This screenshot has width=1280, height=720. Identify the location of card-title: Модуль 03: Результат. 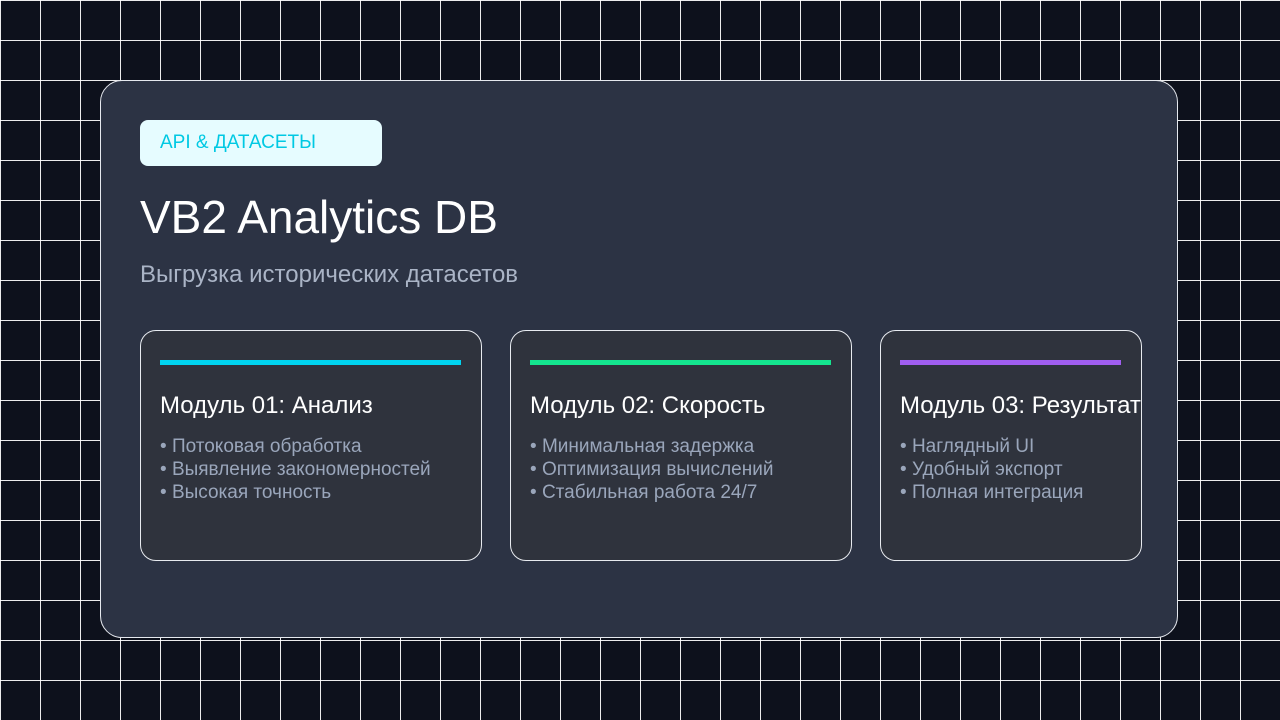
(1020, 405).